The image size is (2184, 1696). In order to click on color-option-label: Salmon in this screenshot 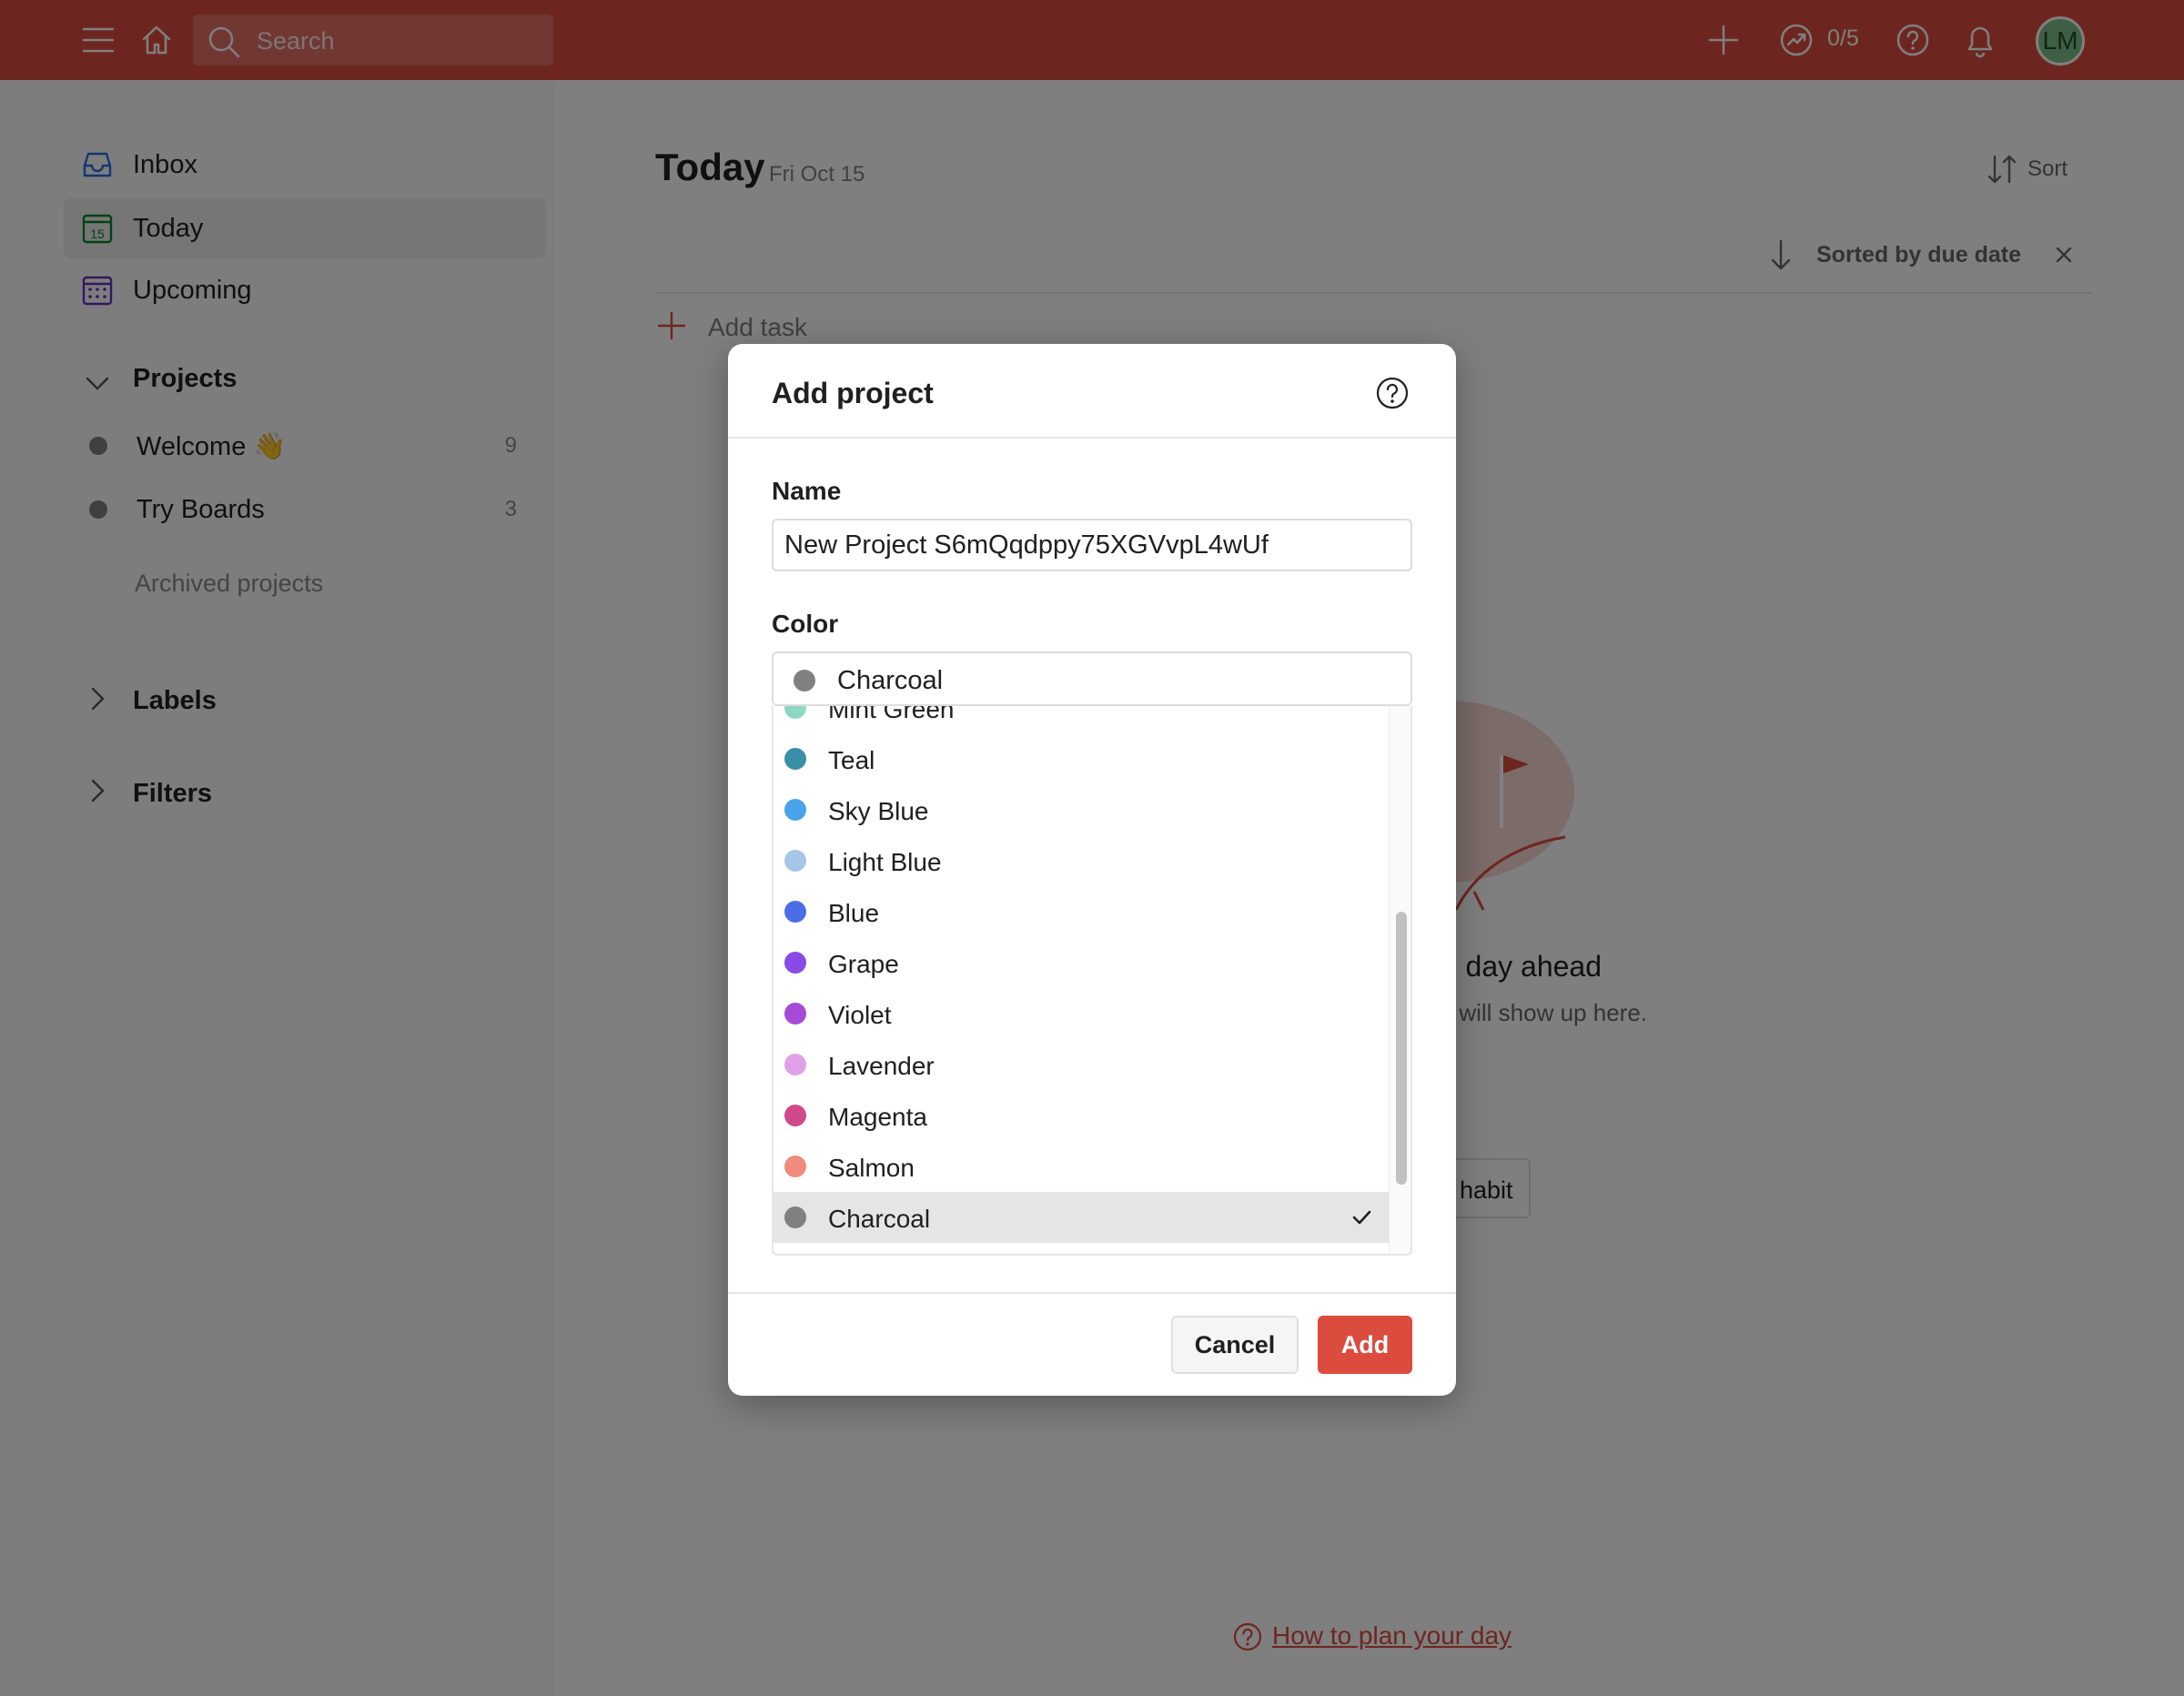, I will do `click(872, 1168)`.